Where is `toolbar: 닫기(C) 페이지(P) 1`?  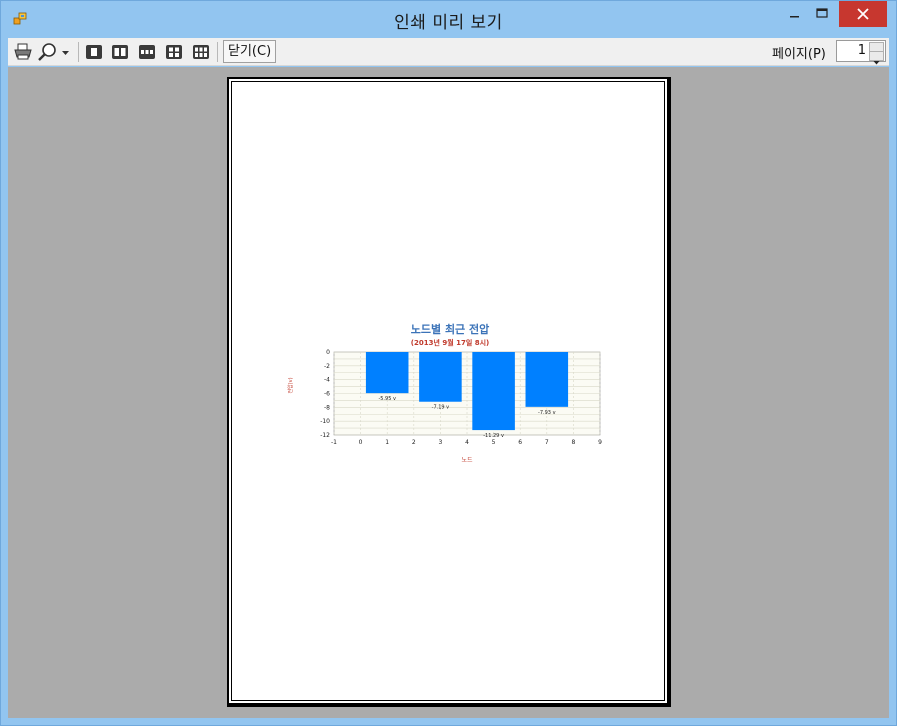
toolbar: 닫기(C) 페이지(P) 1 is located at coordinates (448, 52).